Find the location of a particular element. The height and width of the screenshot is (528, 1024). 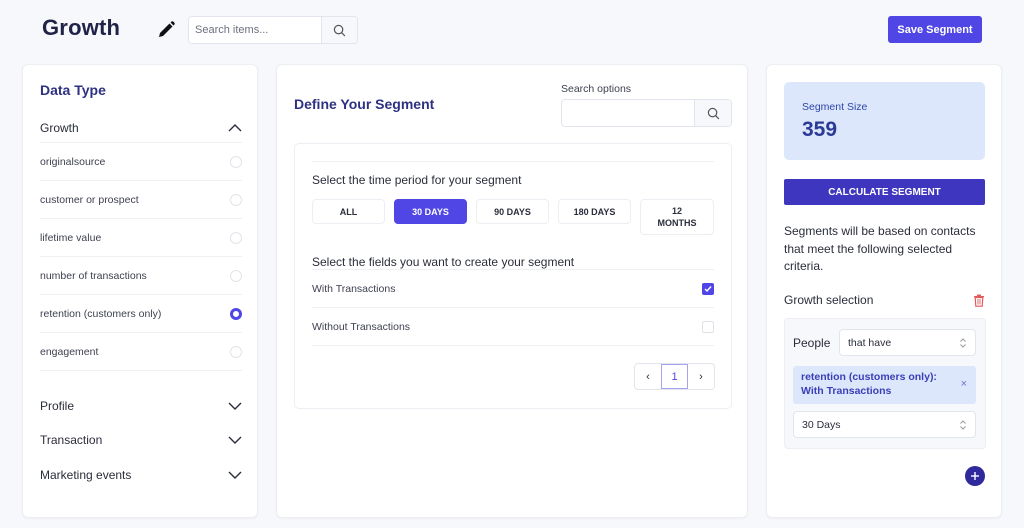

period-180-days: 180 DAYS is located at coordinates (594, 211).